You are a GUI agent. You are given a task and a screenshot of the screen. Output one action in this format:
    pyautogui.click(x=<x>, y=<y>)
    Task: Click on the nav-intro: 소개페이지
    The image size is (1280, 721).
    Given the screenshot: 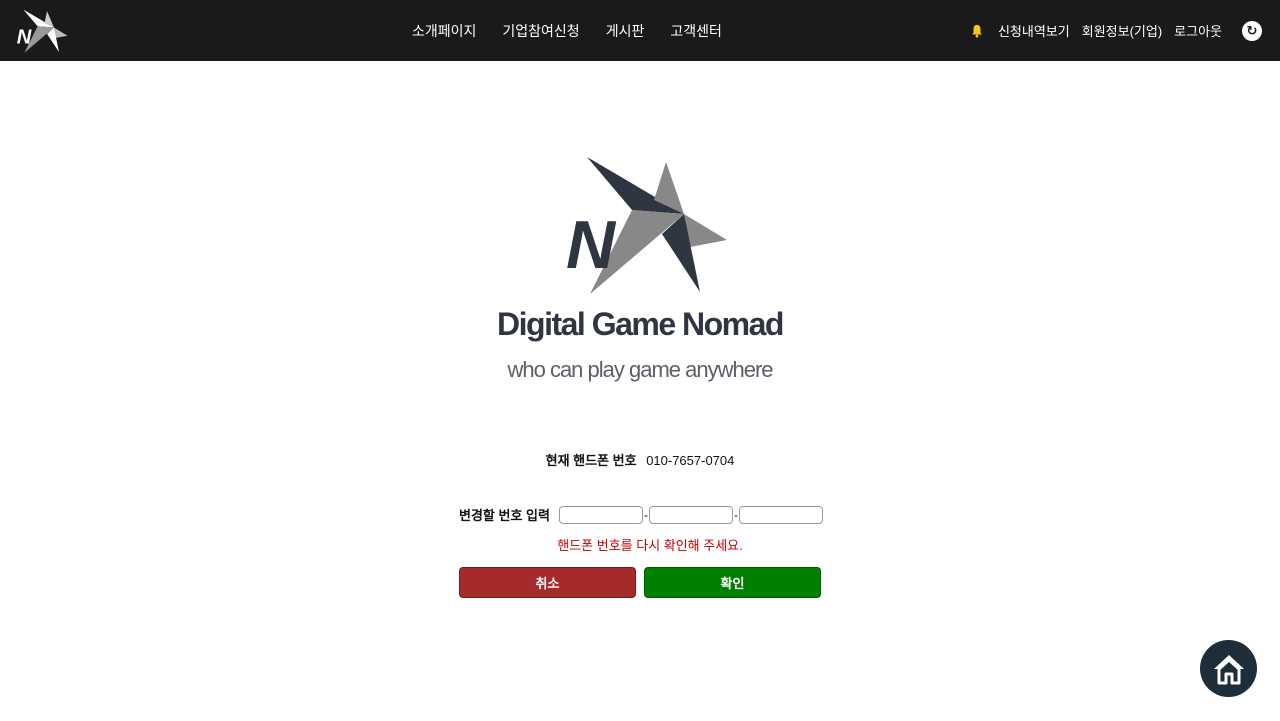 What is the action you would take?
    pyautogui.click(x=444, y=31)
    